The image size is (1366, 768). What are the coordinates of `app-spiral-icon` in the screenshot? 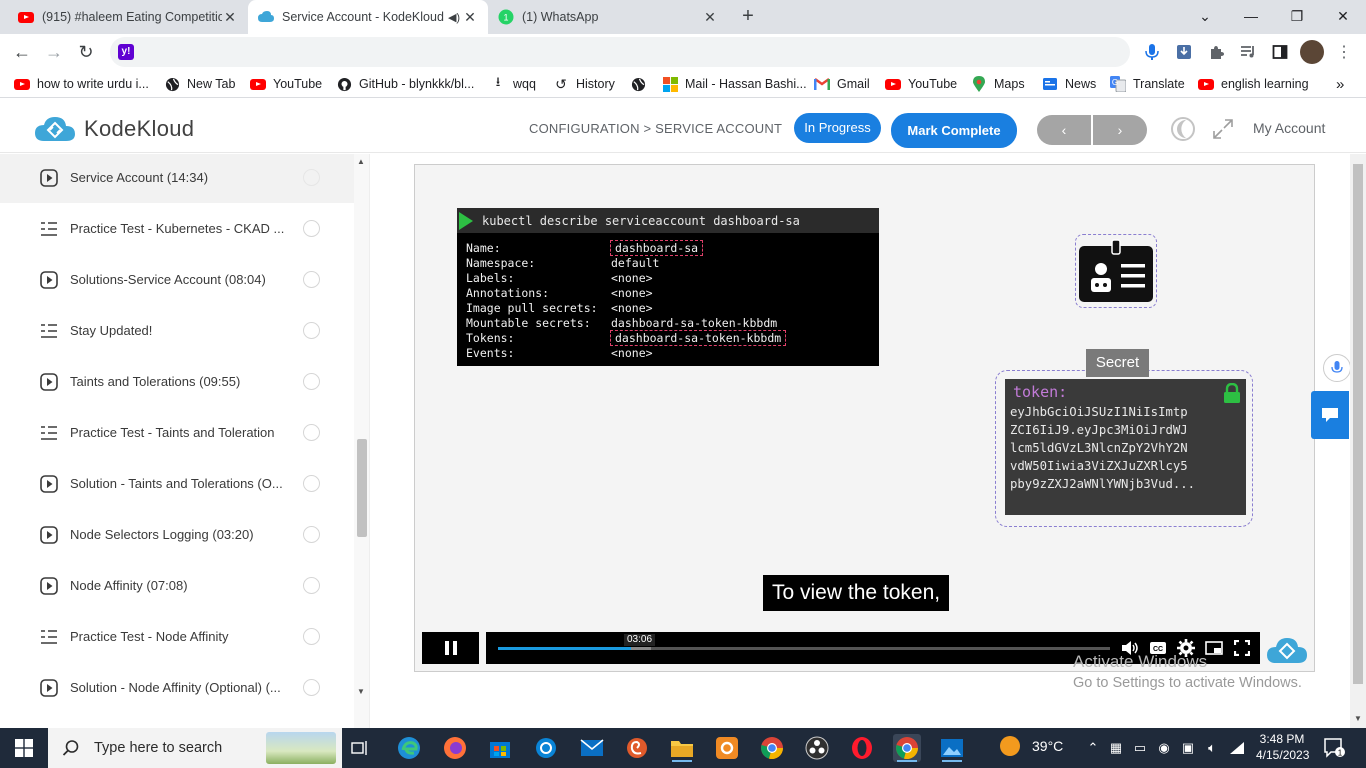 It's located at (637, 748).